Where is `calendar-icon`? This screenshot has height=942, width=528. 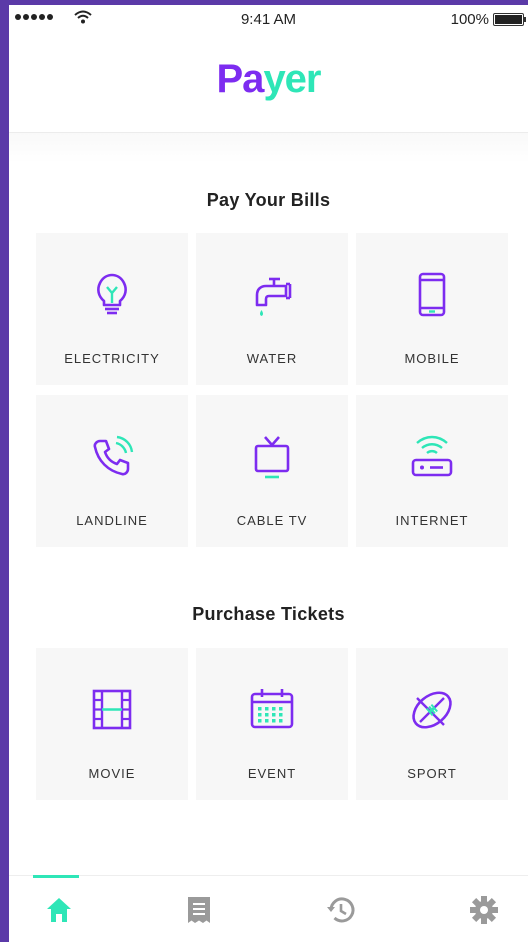
calendar-icon is located at coordinates (272, 709).